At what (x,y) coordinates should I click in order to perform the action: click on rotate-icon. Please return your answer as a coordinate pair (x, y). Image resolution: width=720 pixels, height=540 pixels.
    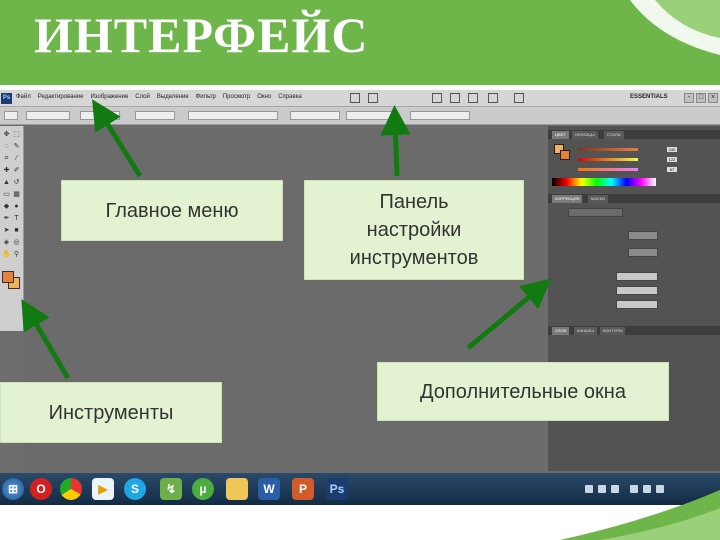
    Looking at the image, I should click on (473, 98).